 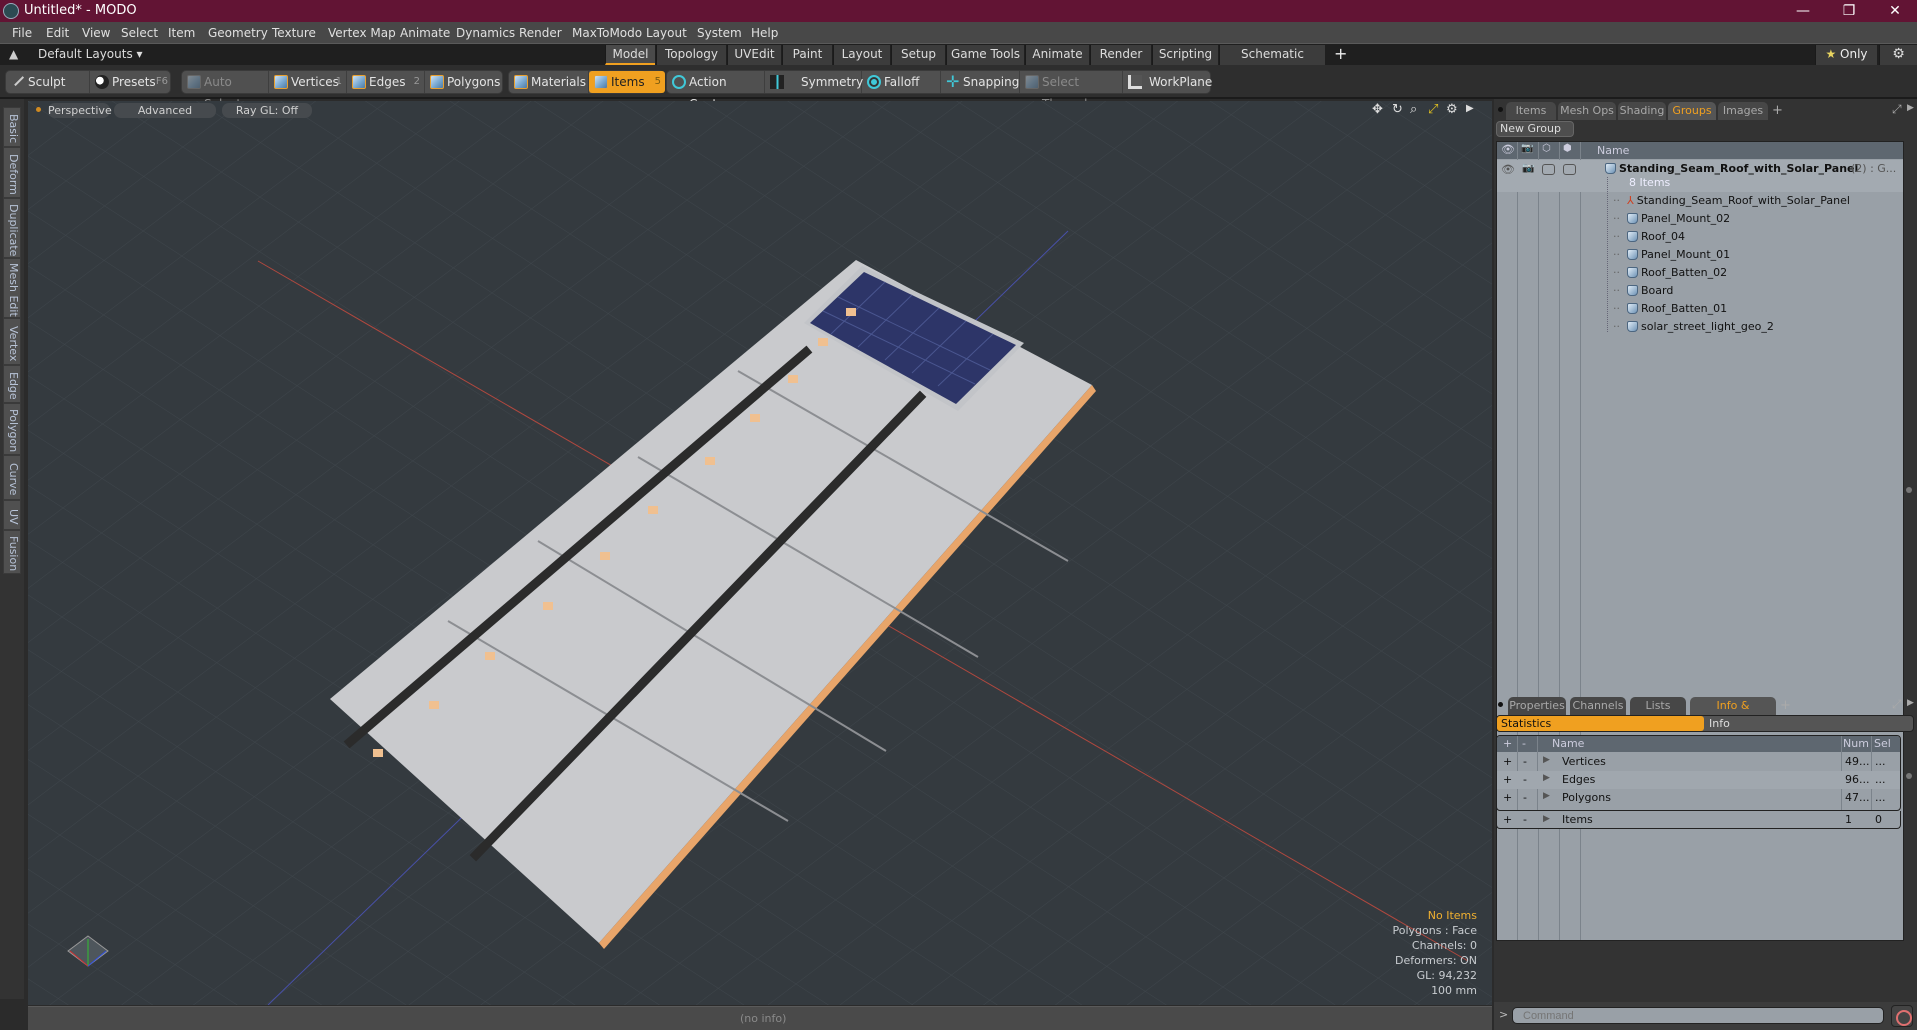 I want to click on falloff-button: Falloff, so click(x=901, y=82).